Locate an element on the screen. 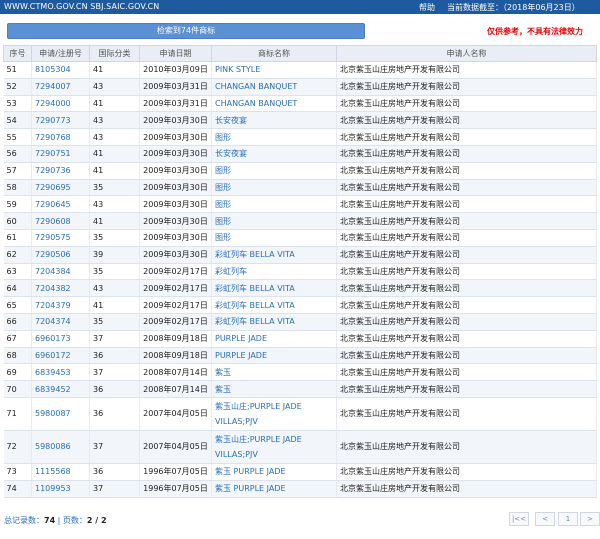 Image resolution: width=600 pixels, height=539 pixels. cell-mark-name: PINK STYLE is located at coordinates (274, 70).